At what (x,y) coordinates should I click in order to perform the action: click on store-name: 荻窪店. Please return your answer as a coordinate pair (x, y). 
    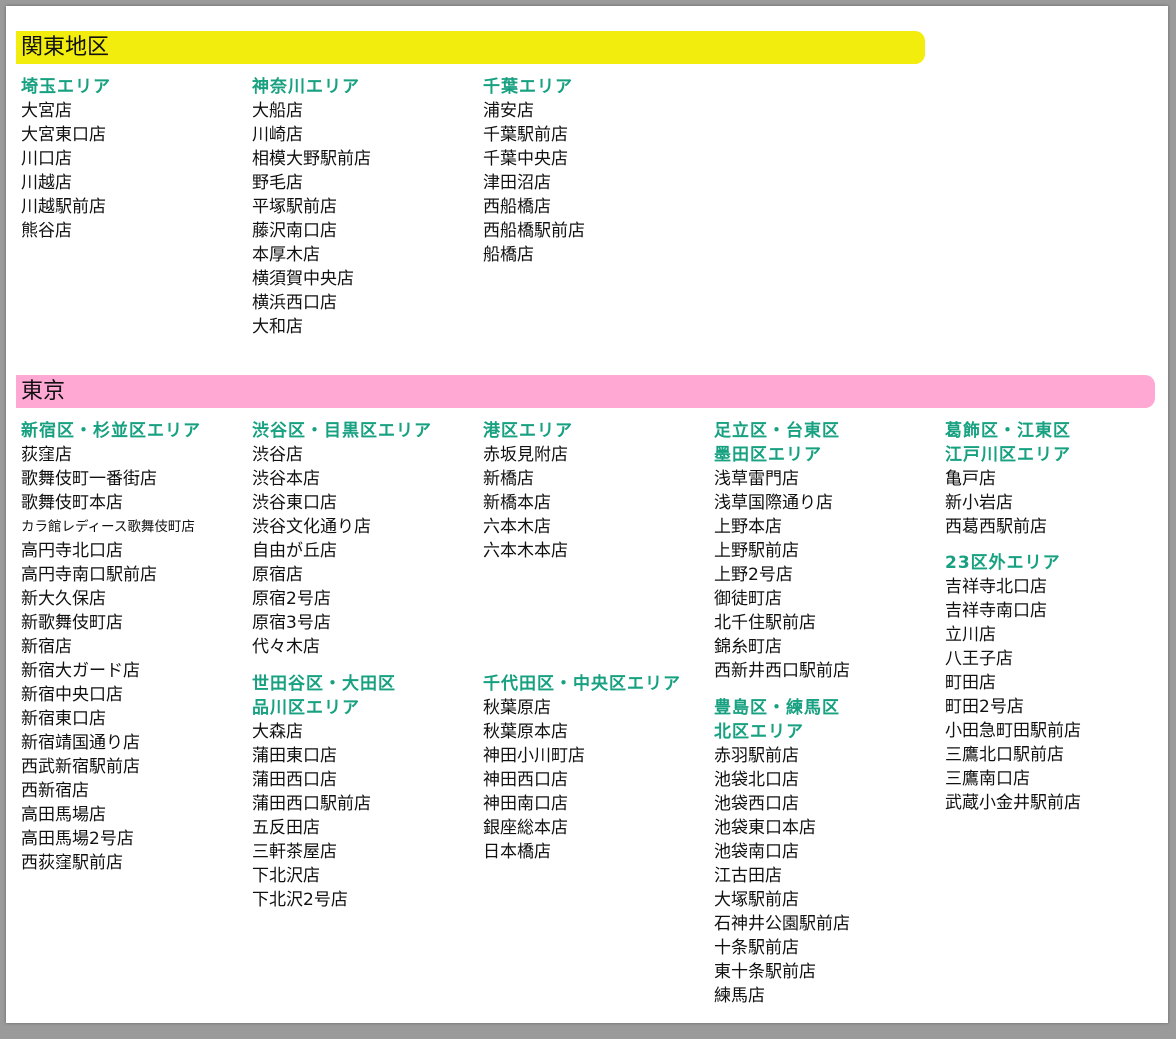
    Looking at the image, I should click on (46, 455).